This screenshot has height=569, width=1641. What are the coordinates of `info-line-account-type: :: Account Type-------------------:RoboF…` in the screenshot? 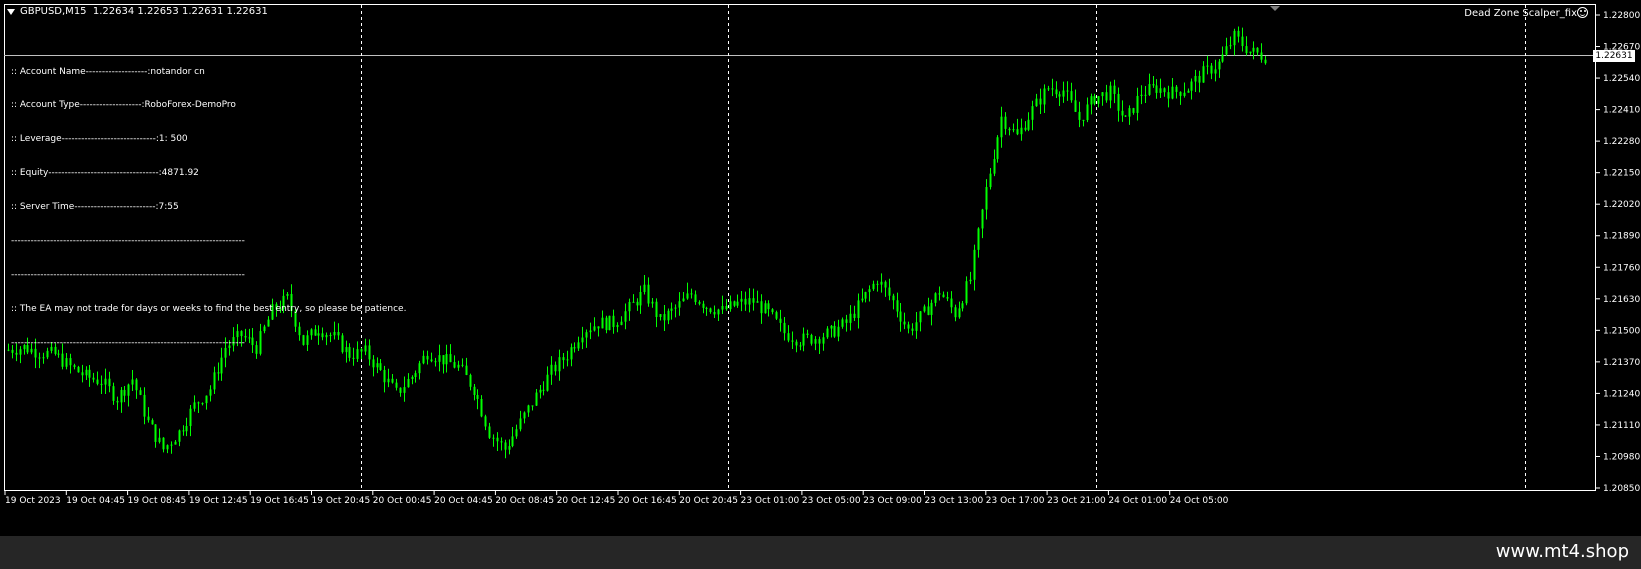 It's located at (123, 105).